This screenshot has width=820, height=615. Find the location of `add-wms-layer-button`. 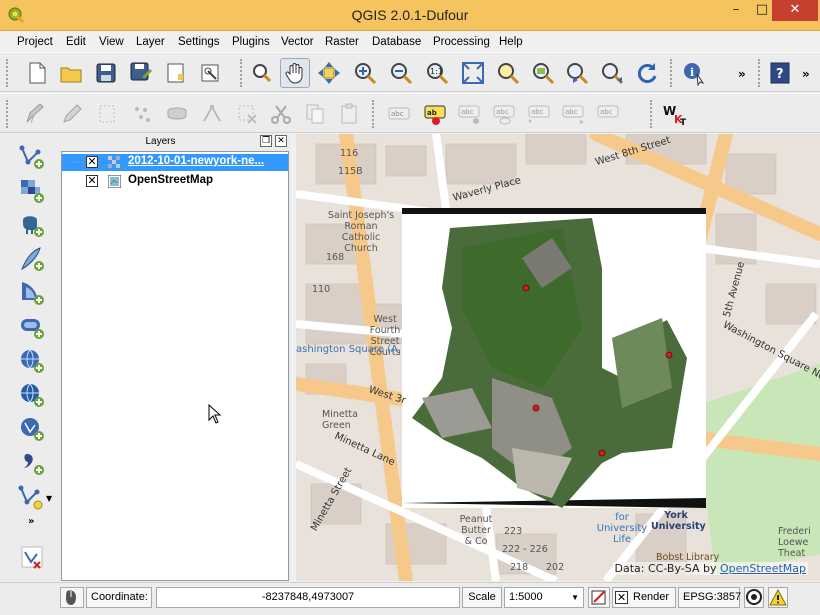

add-wms-layer-button is located at coordinates (32, 361).